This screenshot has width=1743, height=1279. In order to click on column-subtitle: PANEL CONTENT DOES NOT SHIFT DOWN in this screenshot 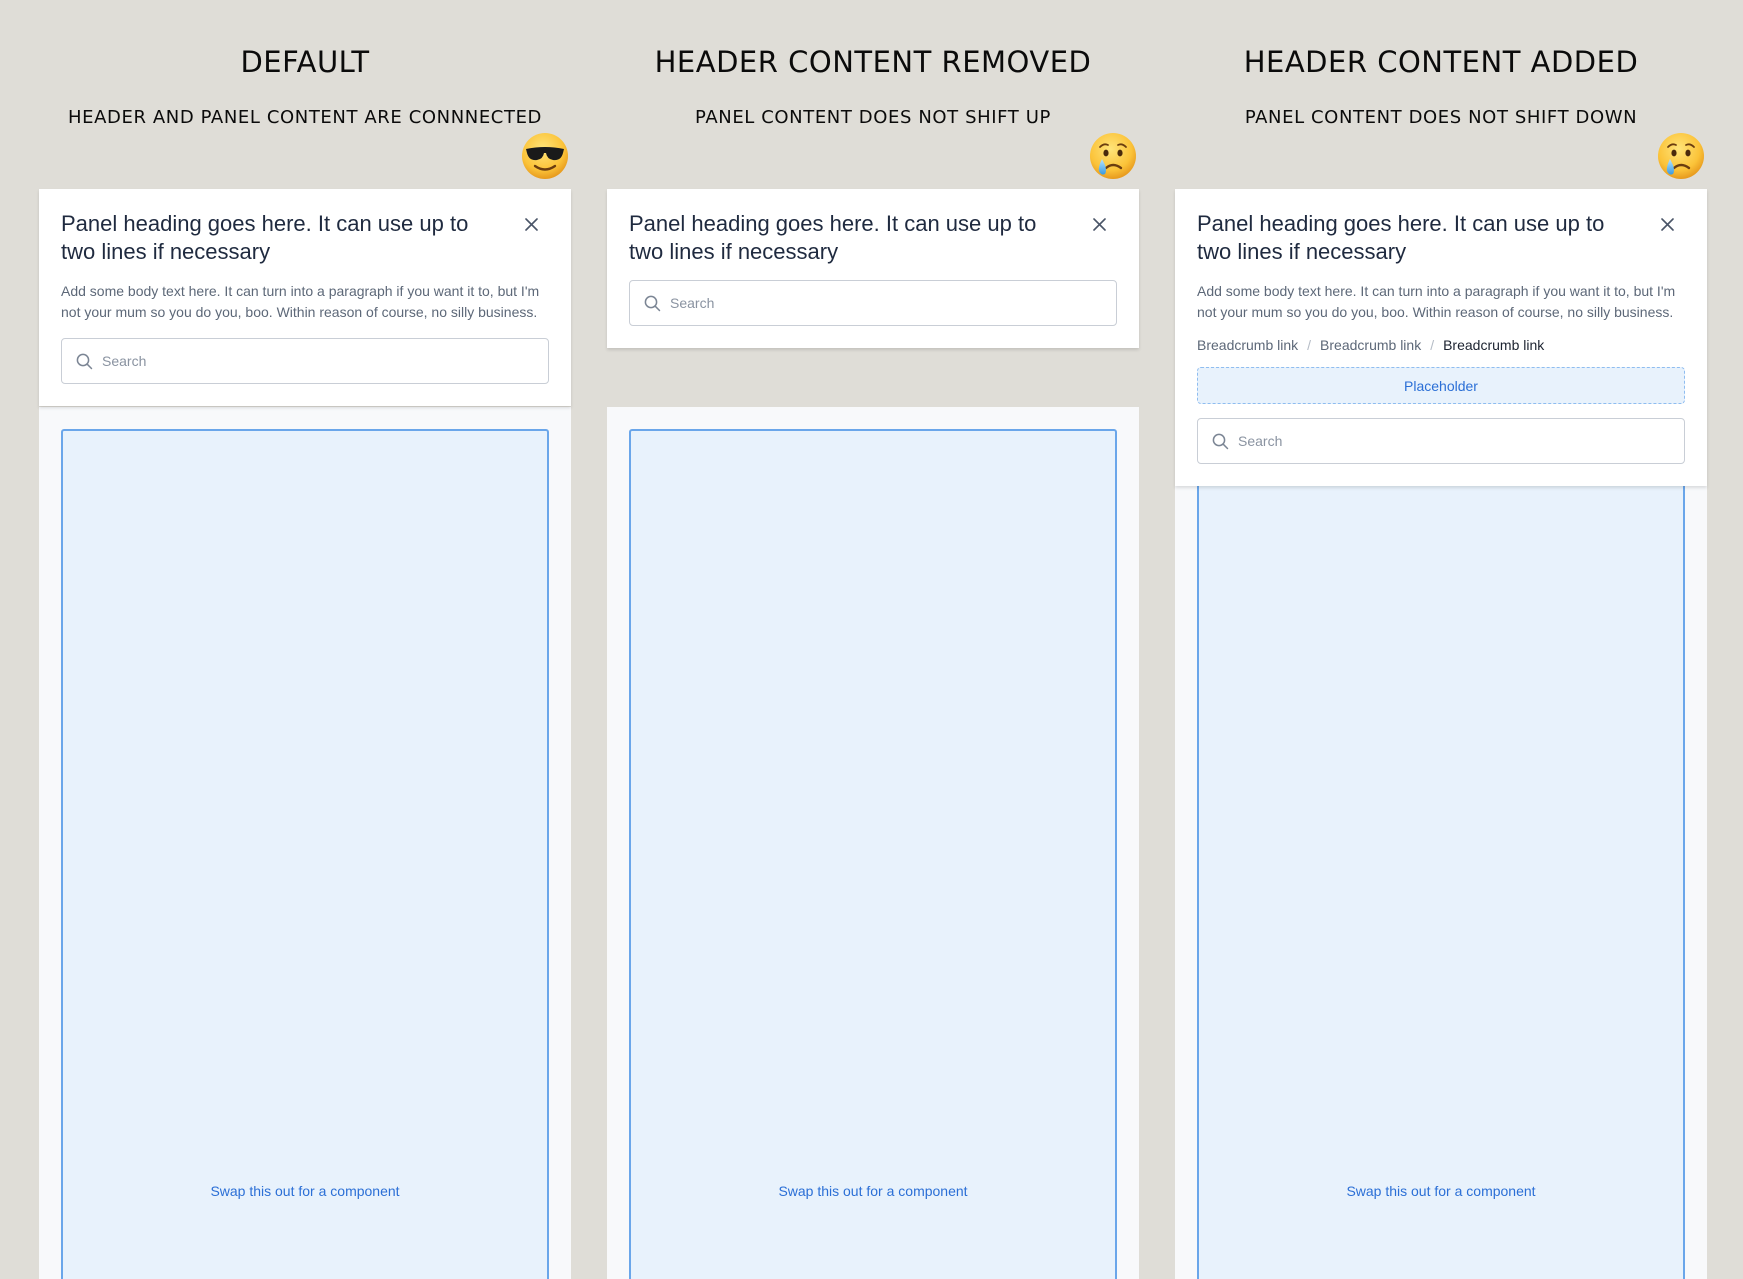, I will do `click(1441, 117)`.